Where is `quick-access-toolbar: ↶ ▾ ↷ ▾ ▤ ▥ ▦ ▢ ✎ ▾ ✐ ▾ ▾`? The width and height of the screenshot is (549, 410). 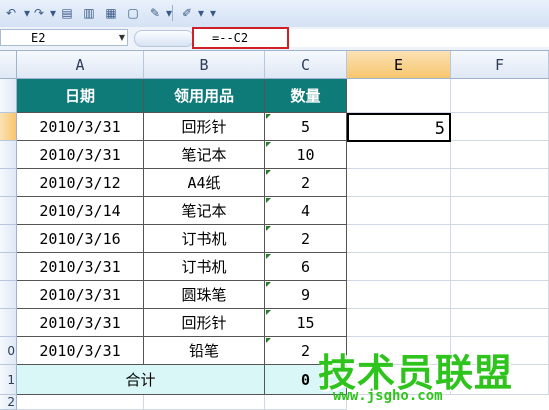 quick-access-toolbar: ↶ ▾ ↷ ▾ ▤ ▥ ▦ ▢ ✎ ▾ ✐ ▾ ▾ is located at coordinates (274, 14).